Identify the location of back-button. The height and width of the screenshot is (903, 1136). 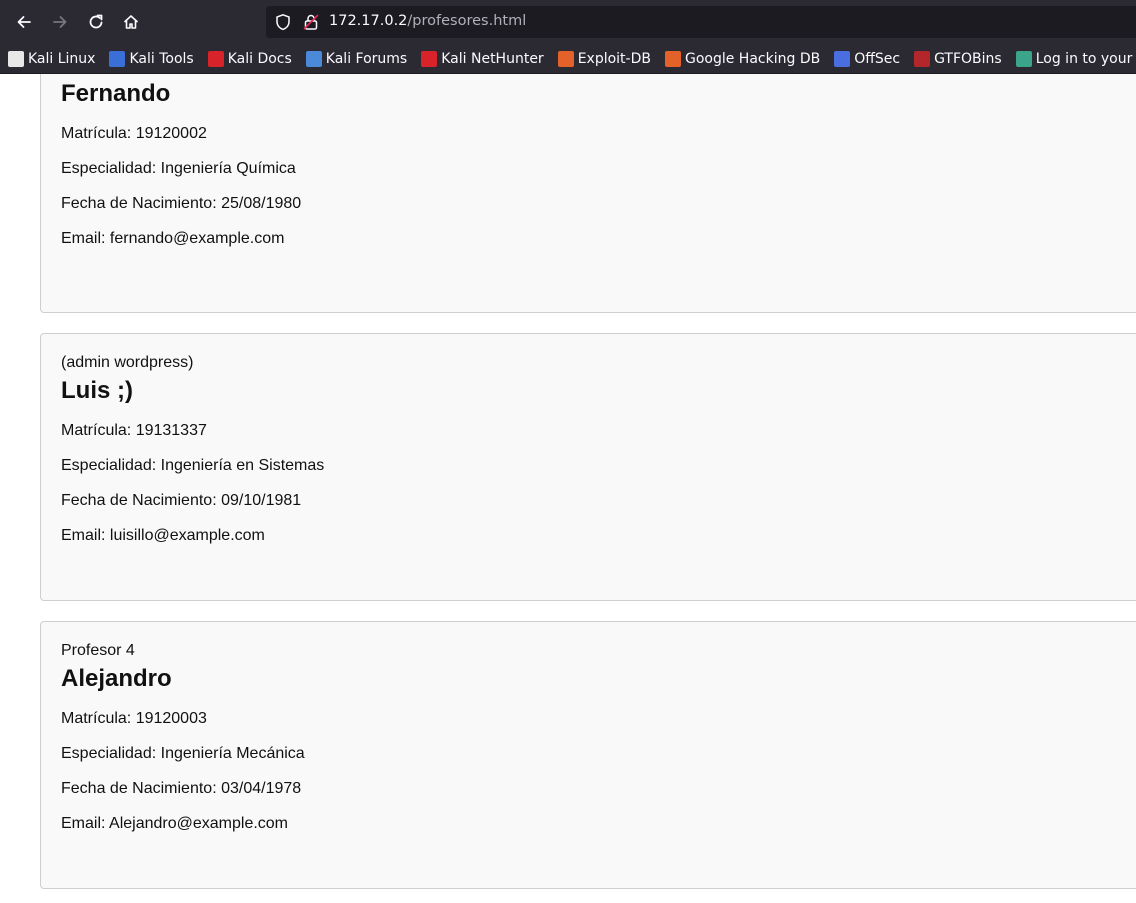
(24, 22).